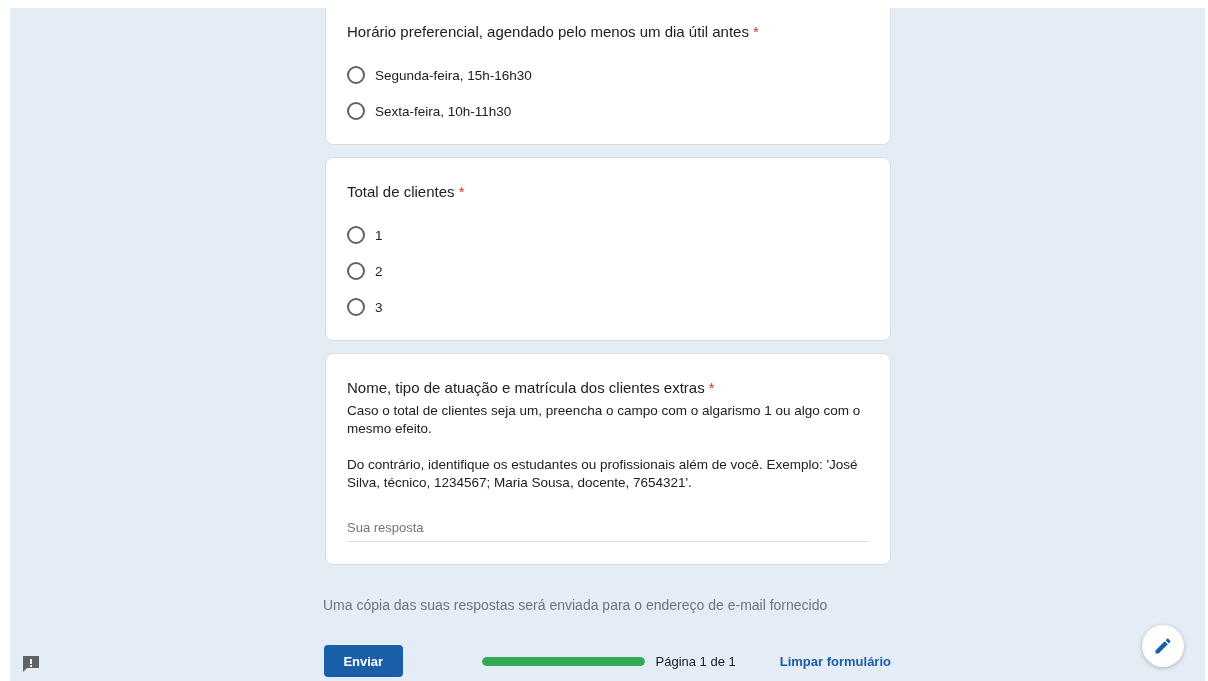 The width and height of the screenshot is (1208, 681). Describe the element at coordinates (453, 75) in the screenshot. I see `option-label: Segunda-feira, 15h-16h30` at that location.